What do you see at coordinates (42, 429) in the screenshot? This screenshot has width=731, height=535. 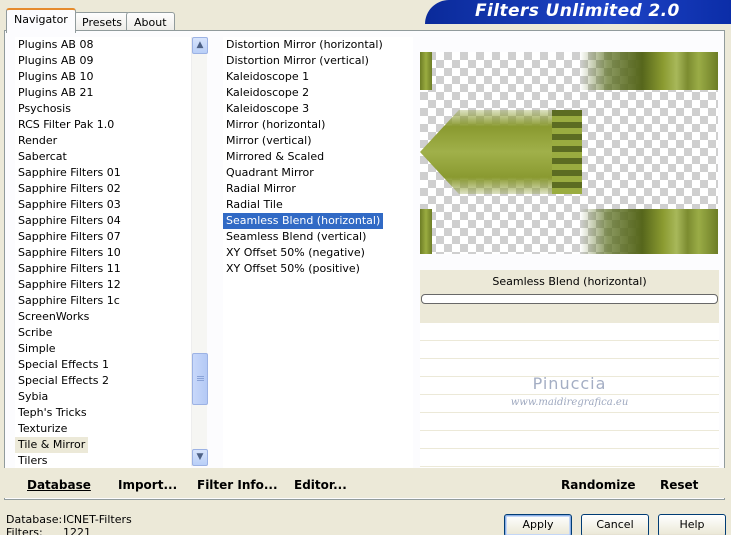 I see `category-item: Texturize` at bounding box center [42, 429].